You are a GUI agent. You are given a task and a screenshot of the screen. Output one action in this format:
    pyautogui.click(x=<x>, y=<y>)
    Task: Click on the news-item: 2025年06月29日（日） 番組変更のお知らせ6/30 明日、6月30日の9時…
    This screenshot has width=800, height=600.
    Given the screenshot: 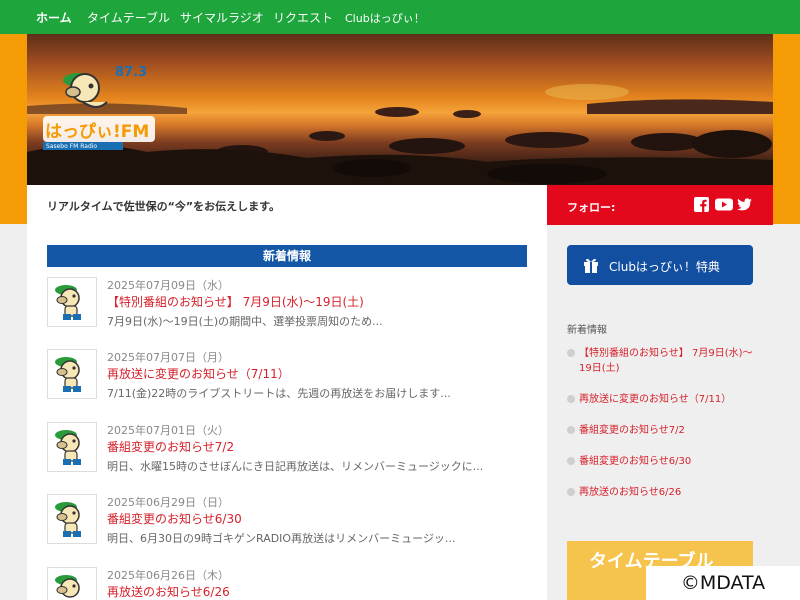 What is the action you would take?
    pyautogui.click(x=292, y=524)
    